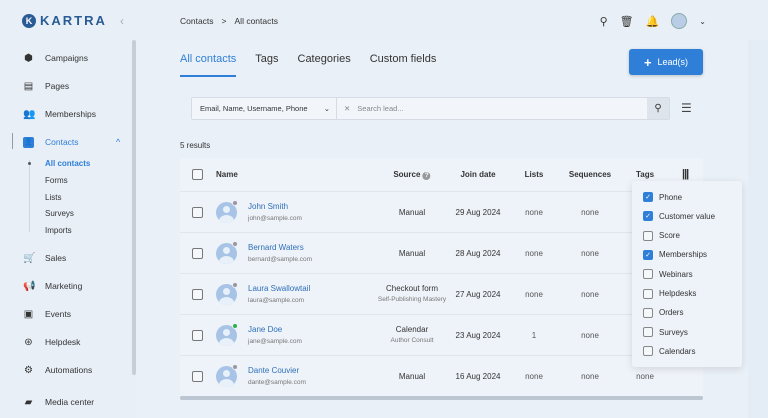 The image size is (768, 418). I want to click on column-option-calendars: Calendars, so click(669, 351).